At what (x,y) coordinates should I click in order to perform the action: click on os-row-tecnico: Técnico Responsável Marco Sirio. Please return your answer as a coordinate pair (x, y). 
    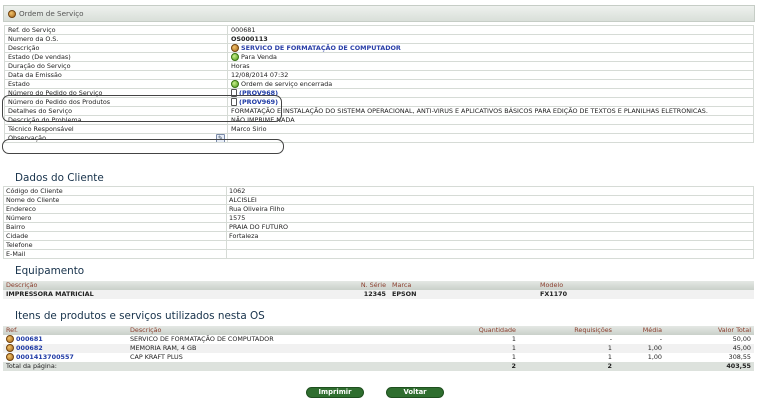
    Looking at the image, I should click on (379, 129).